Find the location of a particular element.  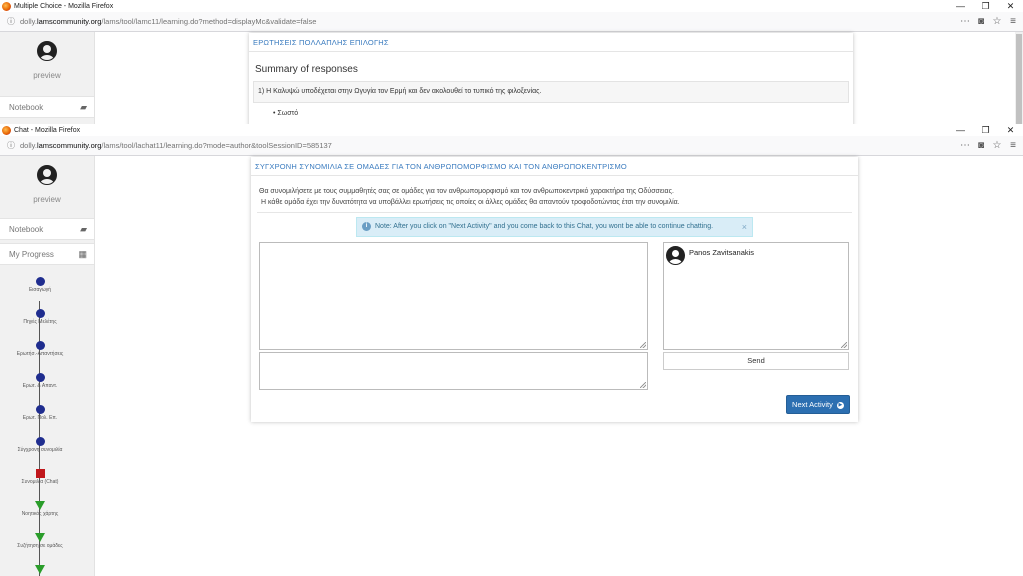

progress-node: Σύγχρονη συνομιλία is located at coordinates (40, 445).